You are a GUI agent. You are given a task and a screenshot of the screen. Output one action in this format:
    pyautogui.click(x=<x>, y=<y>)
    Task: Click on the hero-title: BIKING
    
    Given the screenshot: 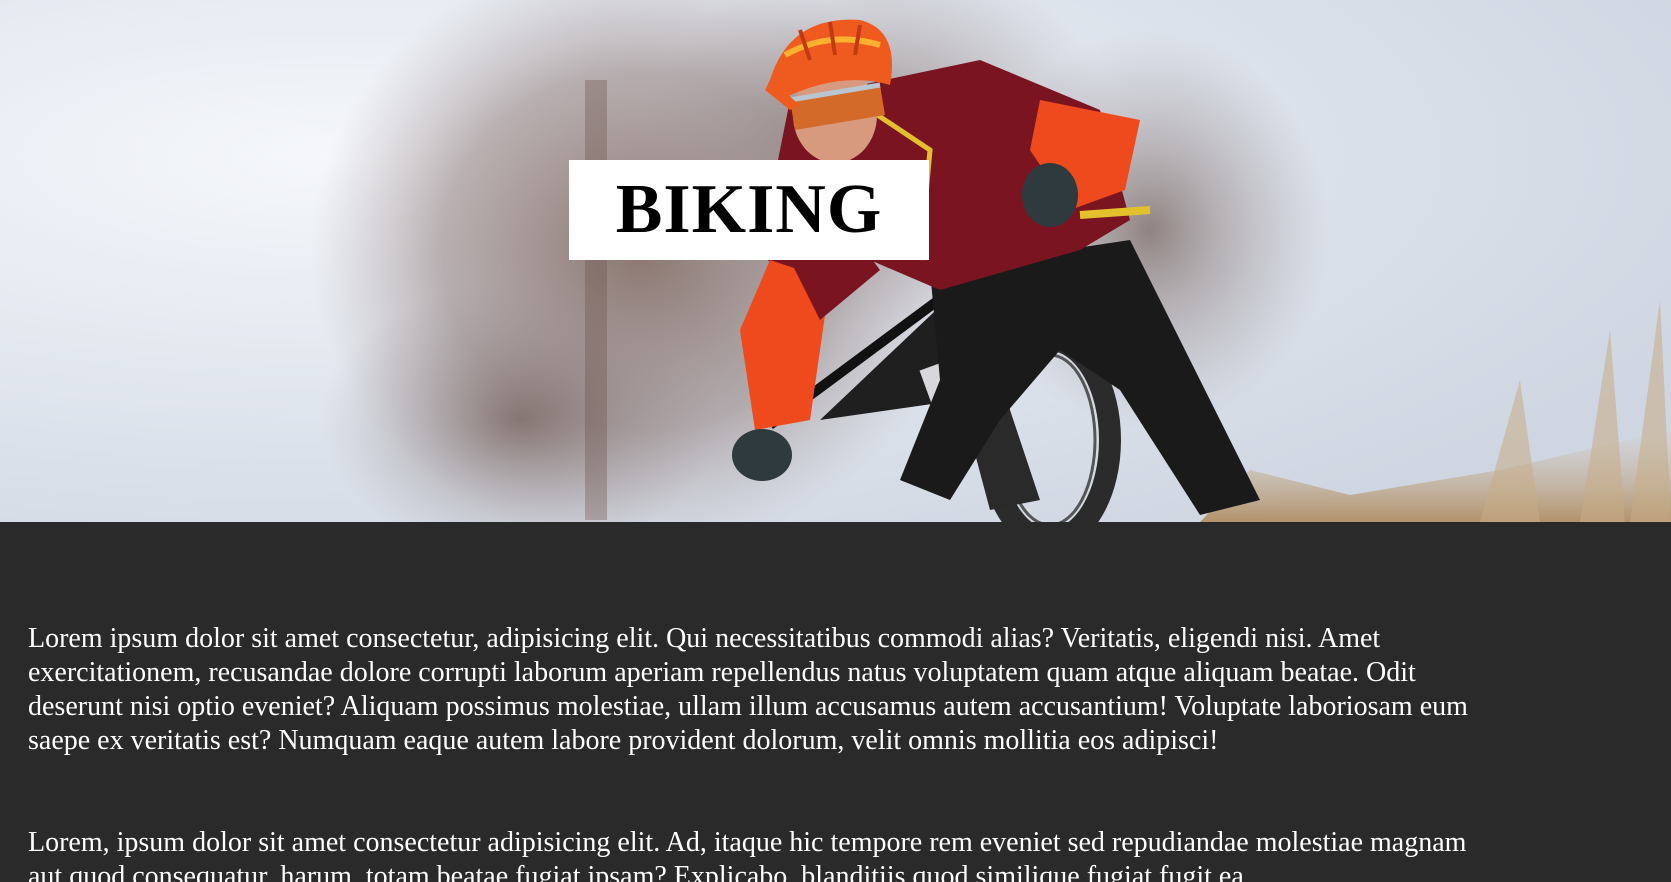 What is the action you would take?
    pyautogui.click(x=749, y=209)
    